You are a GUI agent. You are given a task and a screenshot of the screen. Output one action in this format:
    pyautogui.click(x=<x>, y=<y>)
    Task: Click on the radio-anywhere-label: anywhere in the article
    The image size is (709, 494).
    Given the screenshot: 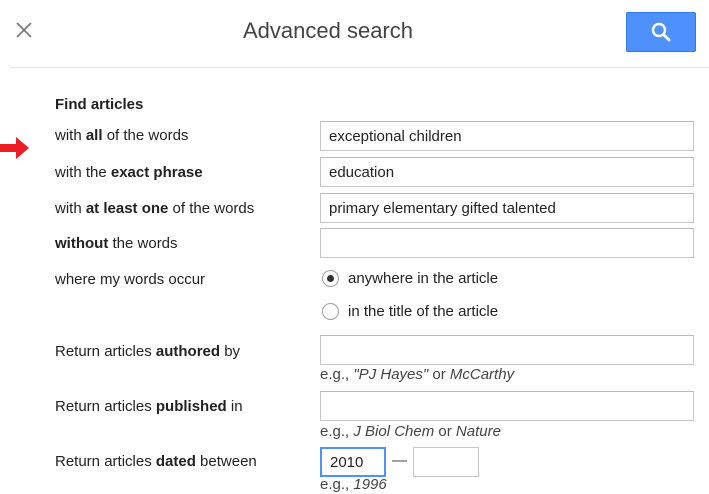 What is the action you would take?
    pyautogui.click(x=423, y=278)
    